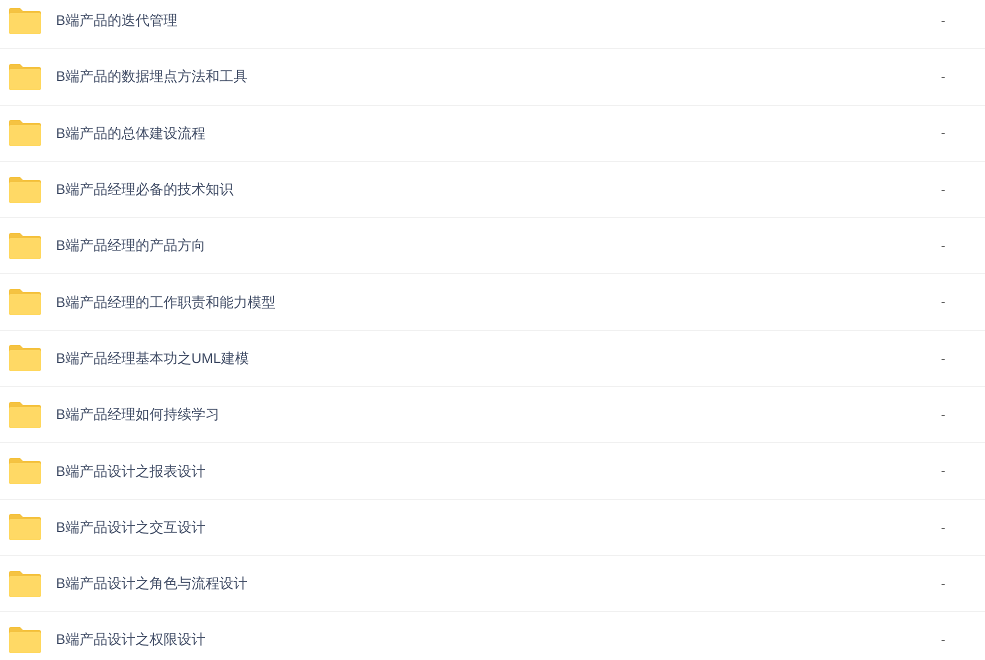  I want to click on file-row: B端产品经理基本功之UML建模 -, so click(492, 359).